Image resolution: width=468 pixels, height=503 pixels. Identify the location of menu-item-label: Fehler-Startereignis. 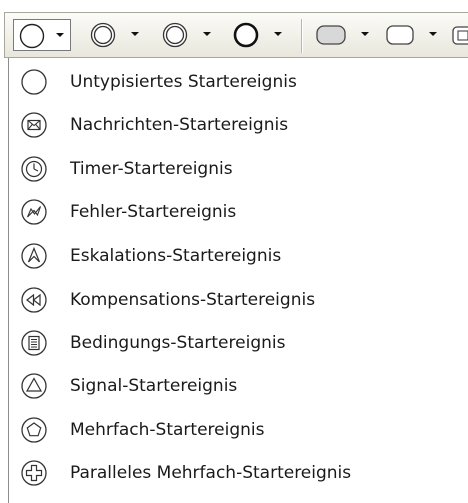
(153, 212).